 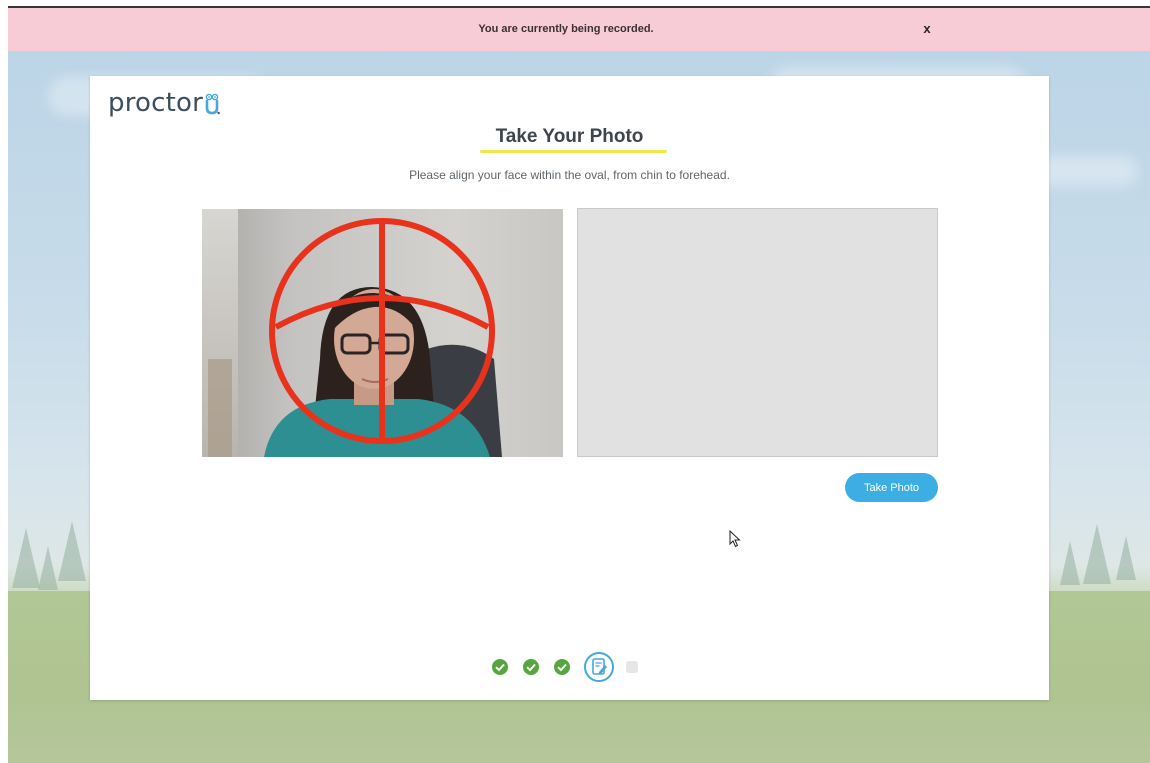 I want to click on proctoru-logo: proctor, so click(x=164, y=103).